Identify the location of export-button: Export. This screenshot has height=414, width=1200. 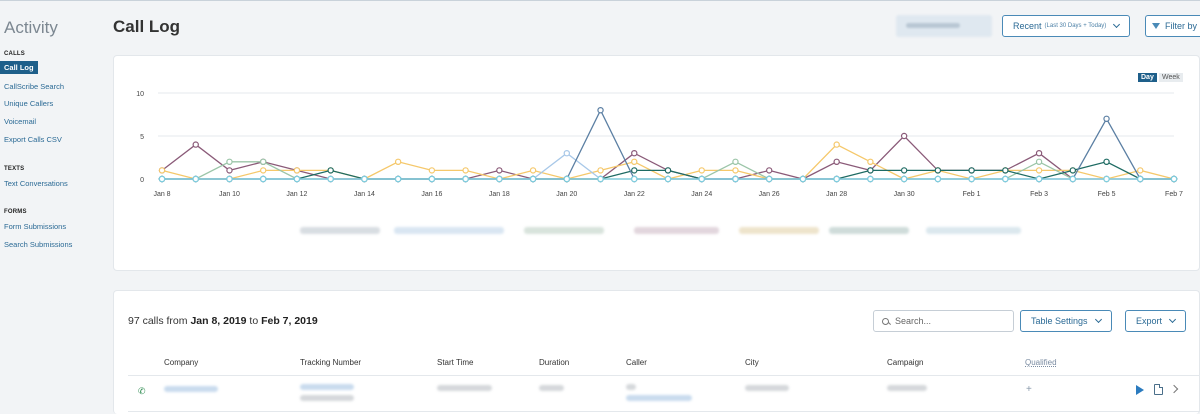
(1156, 321).